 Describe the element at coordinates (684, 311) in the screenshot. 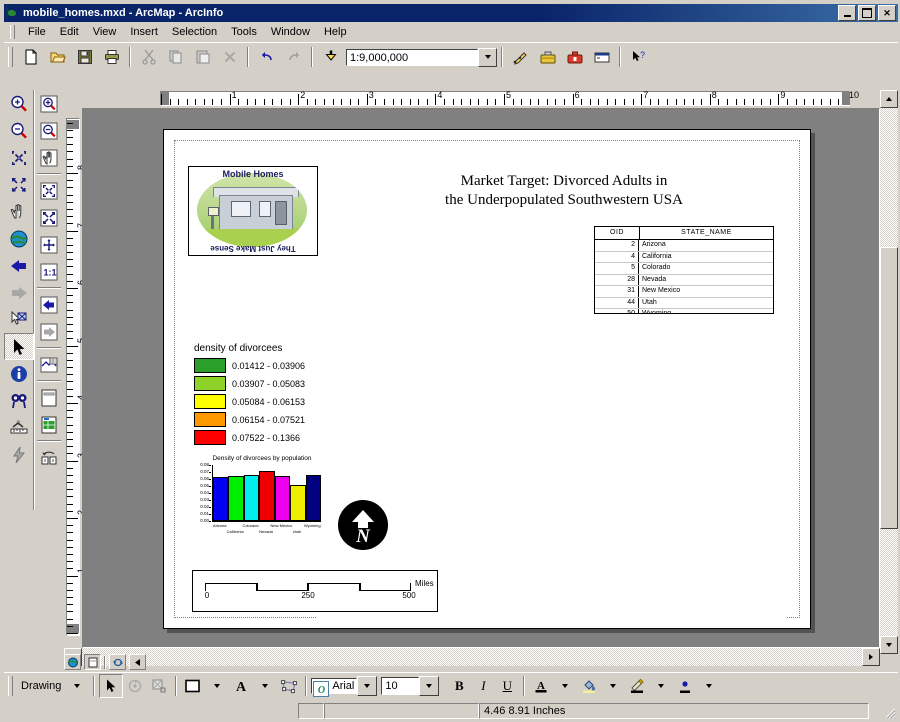

I see `table-row: 50 Wyoming` at that location.